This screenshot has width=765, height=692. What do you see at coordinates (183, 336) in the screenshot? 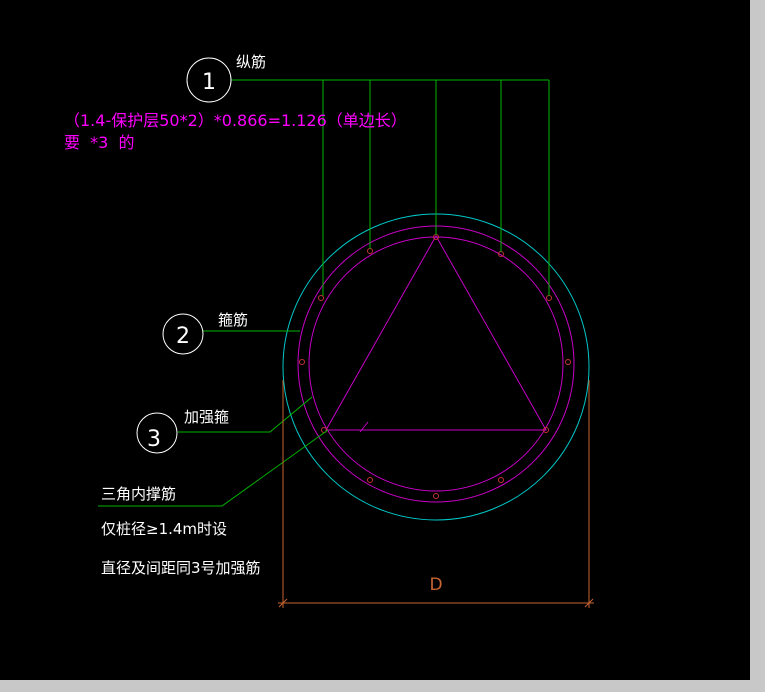
I see `balloon-2-number: 2` at bounding box center [183, 336].